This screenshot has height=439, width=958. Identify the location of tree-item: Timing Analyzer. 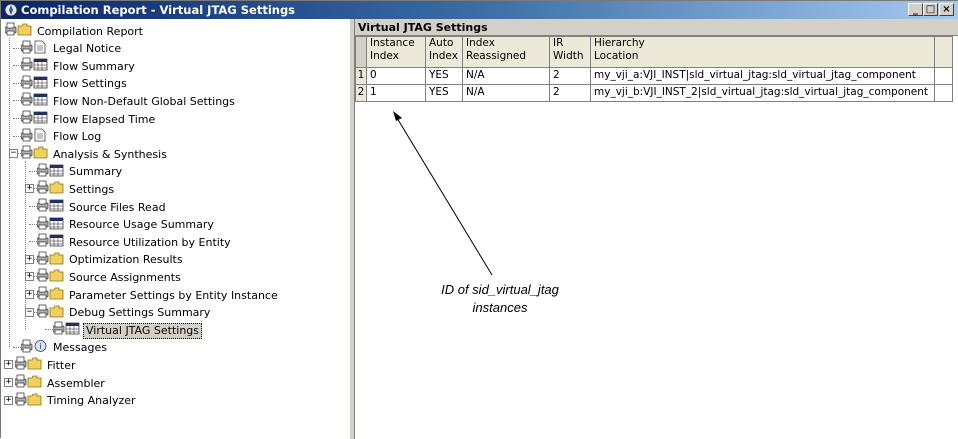
(76, 400).